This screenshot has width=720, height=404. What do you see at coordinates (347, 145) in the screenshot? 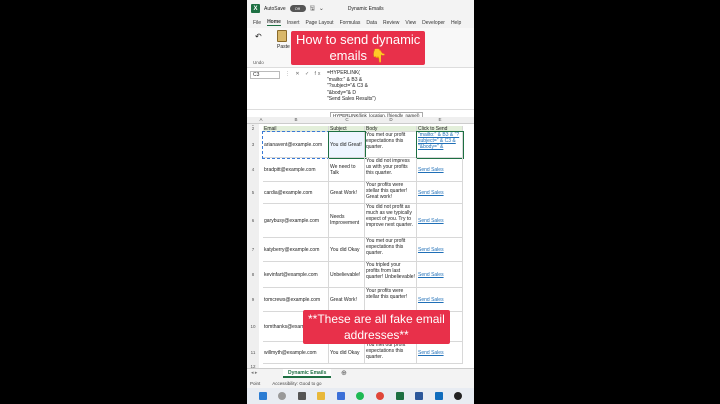
I see `table-cell-subject: You did Great!` at bounding box center [347, 145].